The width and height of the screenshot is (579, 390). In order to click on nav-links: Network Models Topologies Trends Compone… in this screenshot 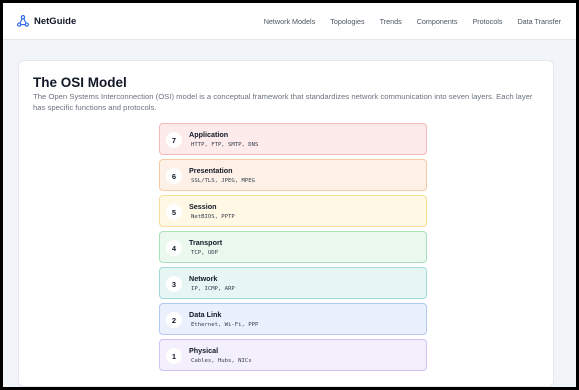, I will do `click(405, 21)`.